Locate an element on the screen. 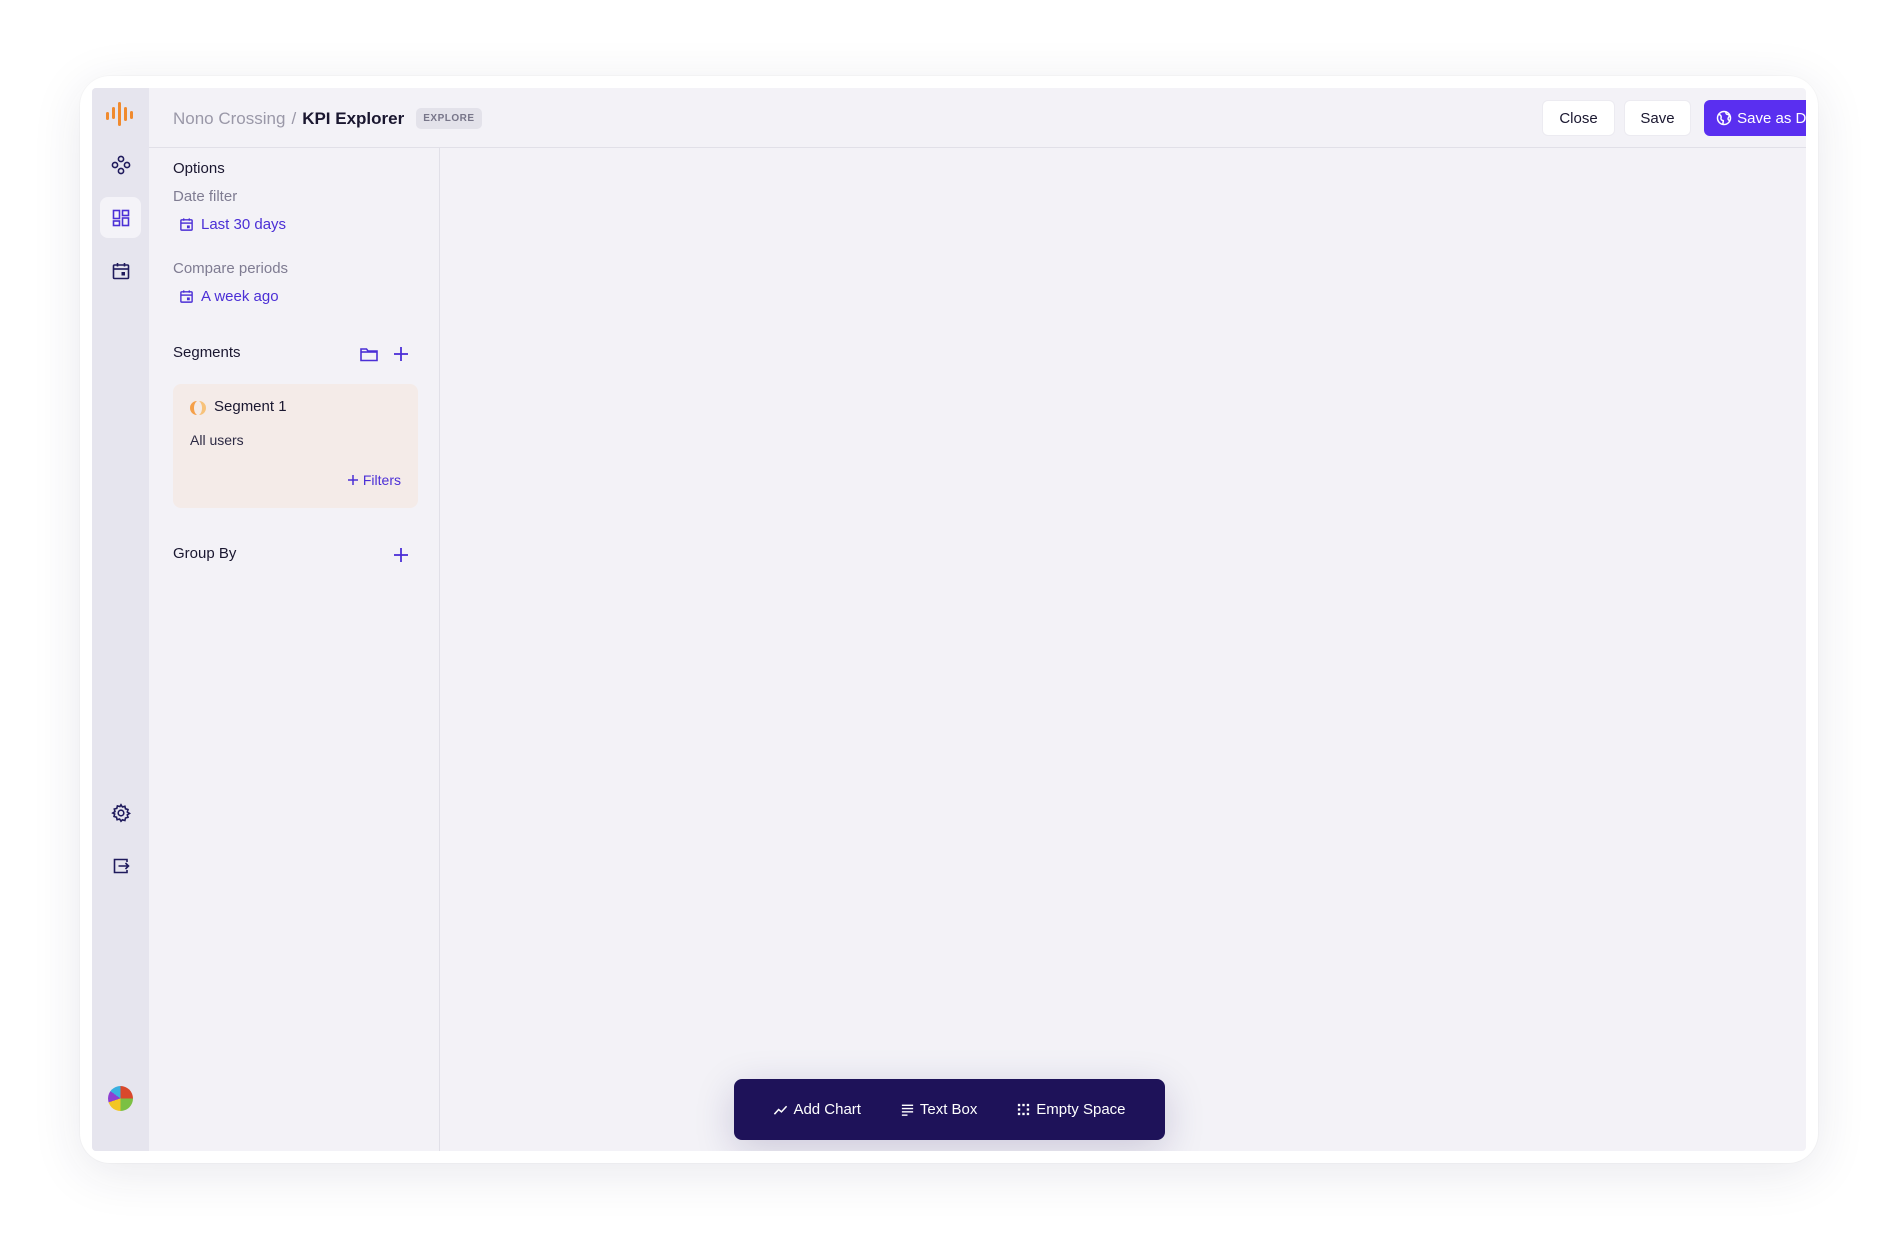 The image size is (1892, 1243). rail-logout-button is located at coordinates (120, 865).